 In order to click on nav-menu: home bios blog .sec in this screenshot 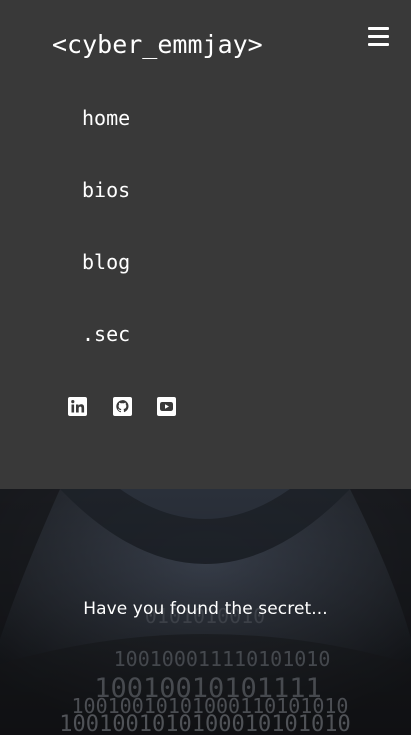, I will do `click(106, 244)`.